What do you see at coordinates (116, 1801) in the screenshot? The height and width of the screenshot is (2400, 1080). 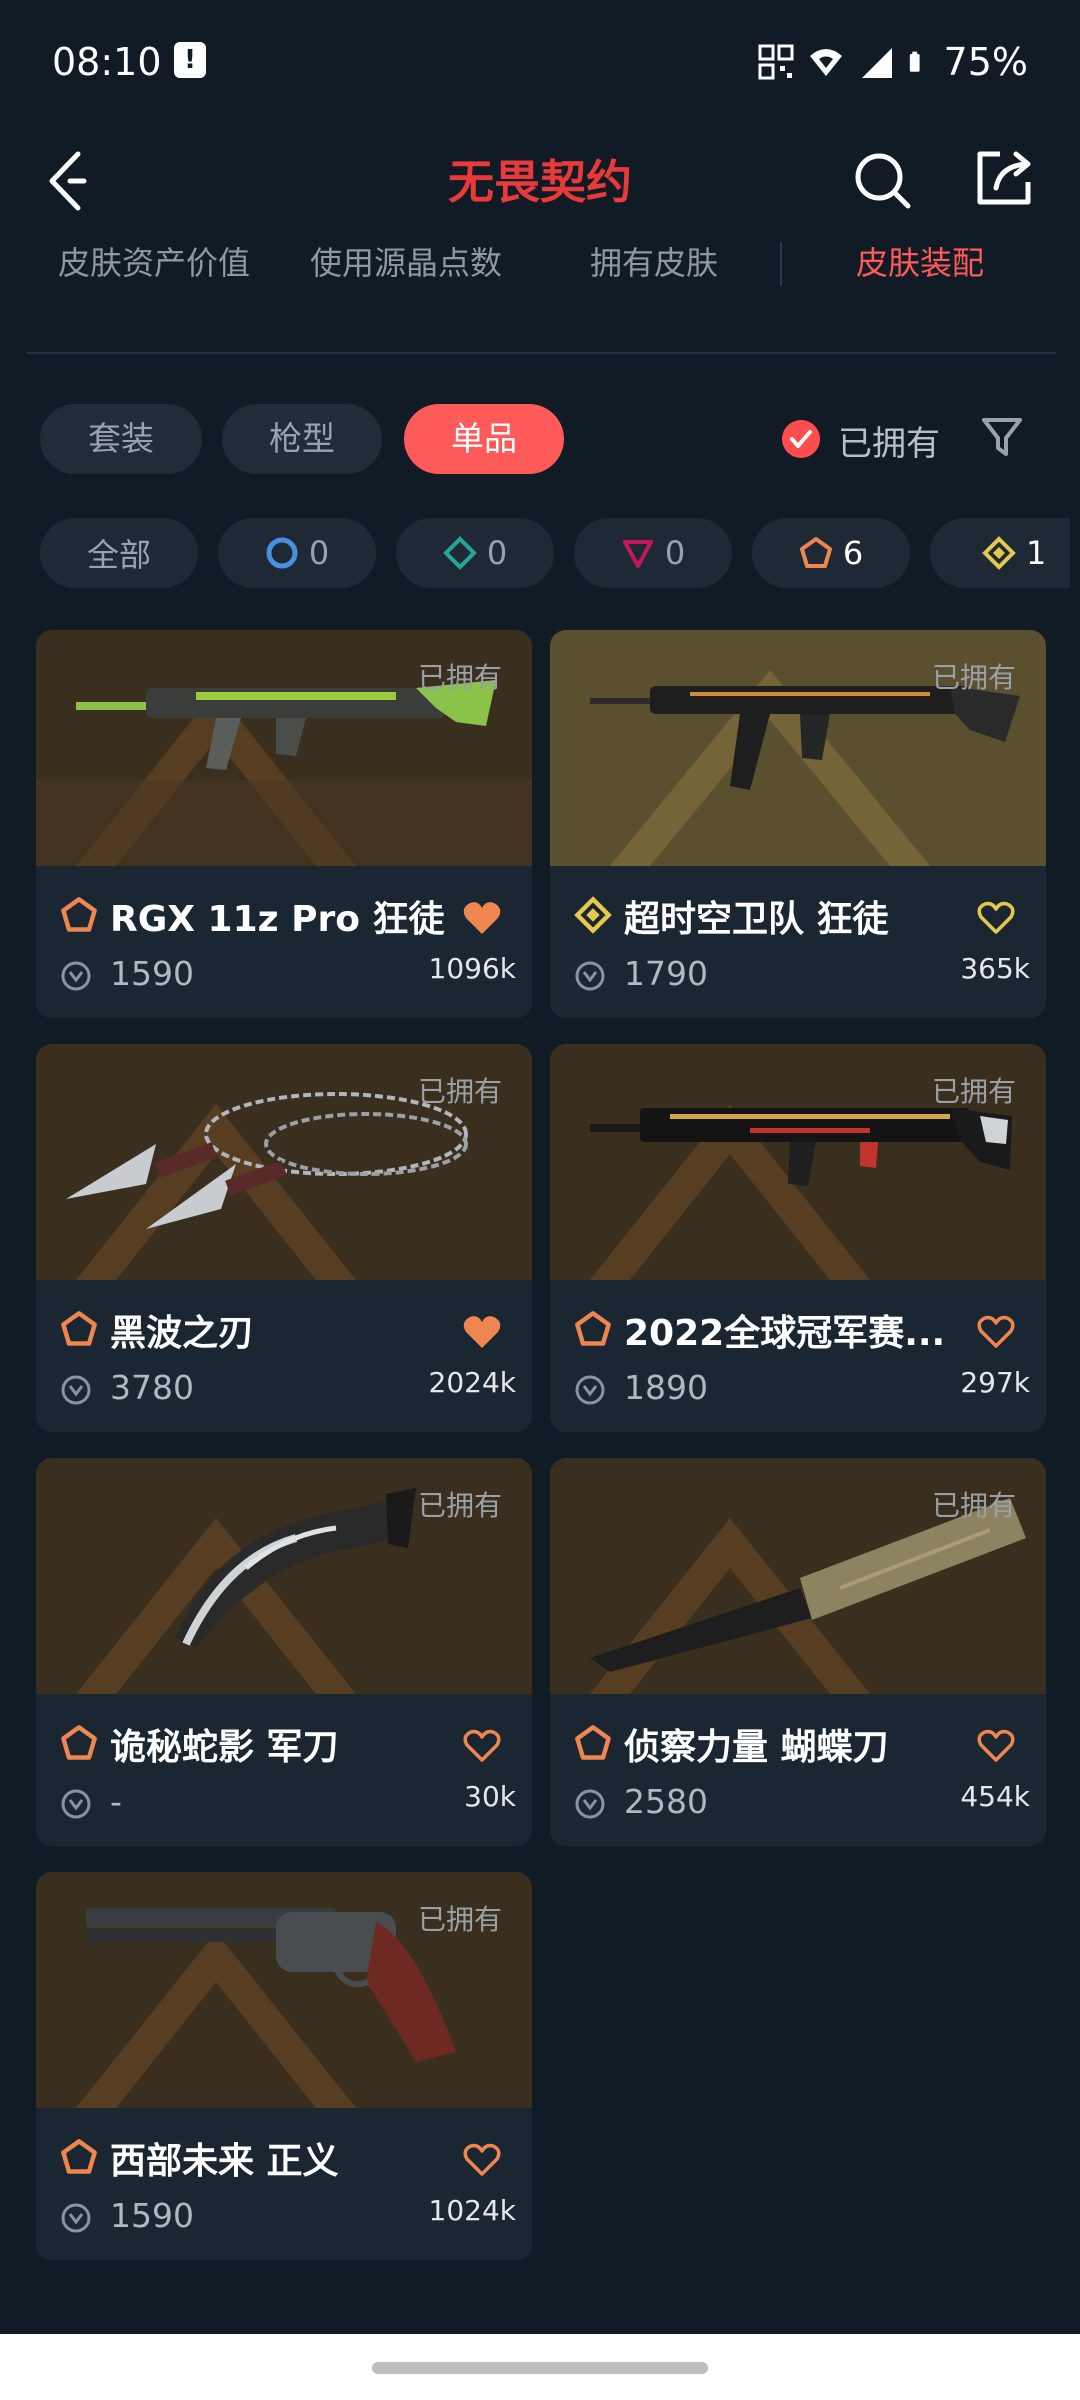 I see `skin-price: -` at bounding box center [116, 1801].